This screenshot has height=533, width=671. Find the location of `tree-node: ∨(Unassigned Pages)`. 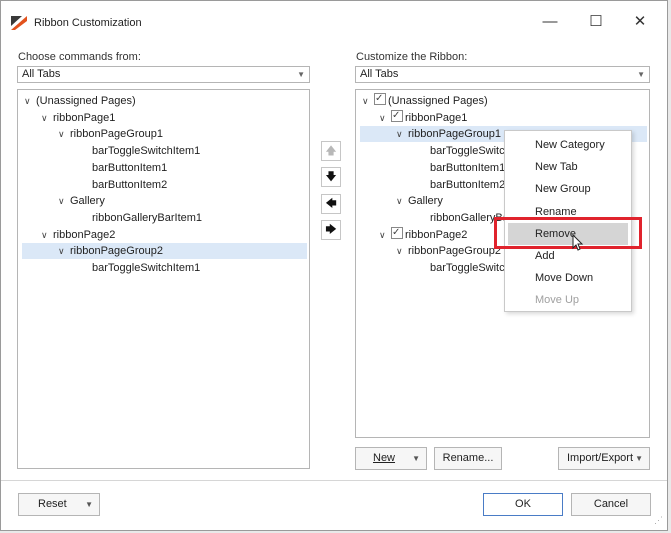

tree-node: ∨(Unassigned Pages) is located at coordinates (80, 101).